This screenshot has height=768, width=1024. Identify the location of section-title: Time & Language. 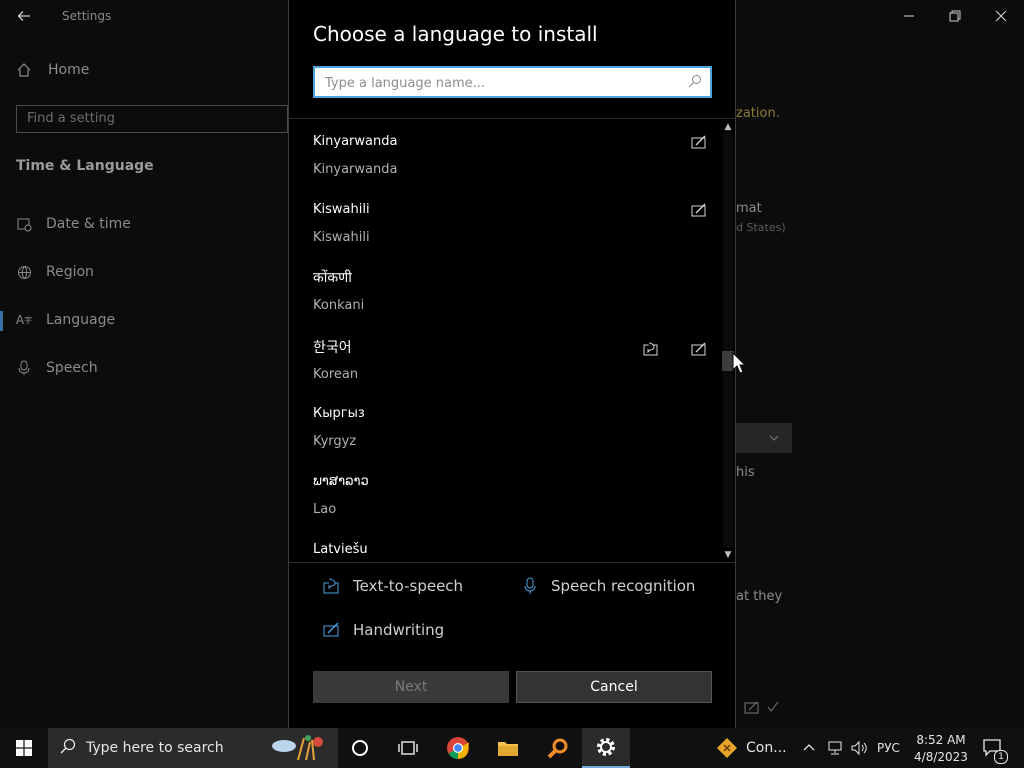
(85, 166).